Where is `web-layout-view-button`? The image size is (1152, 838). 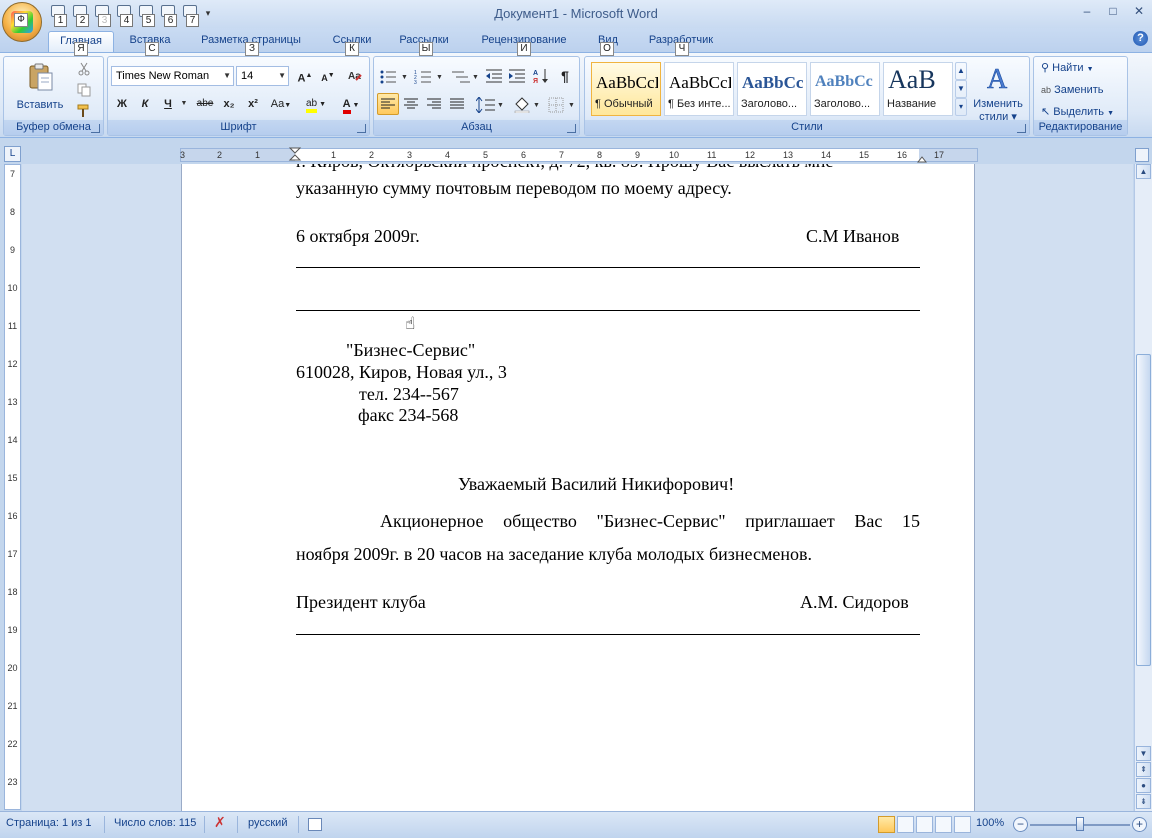 web-layout-view-button is located at coordinates (924, 824).